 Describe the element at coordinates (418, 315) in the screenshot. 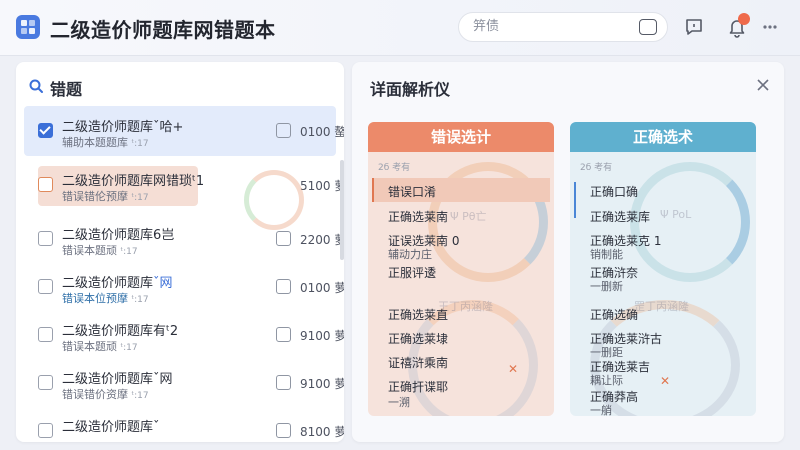

I see `answer-line: 正确选莱直` at that location.